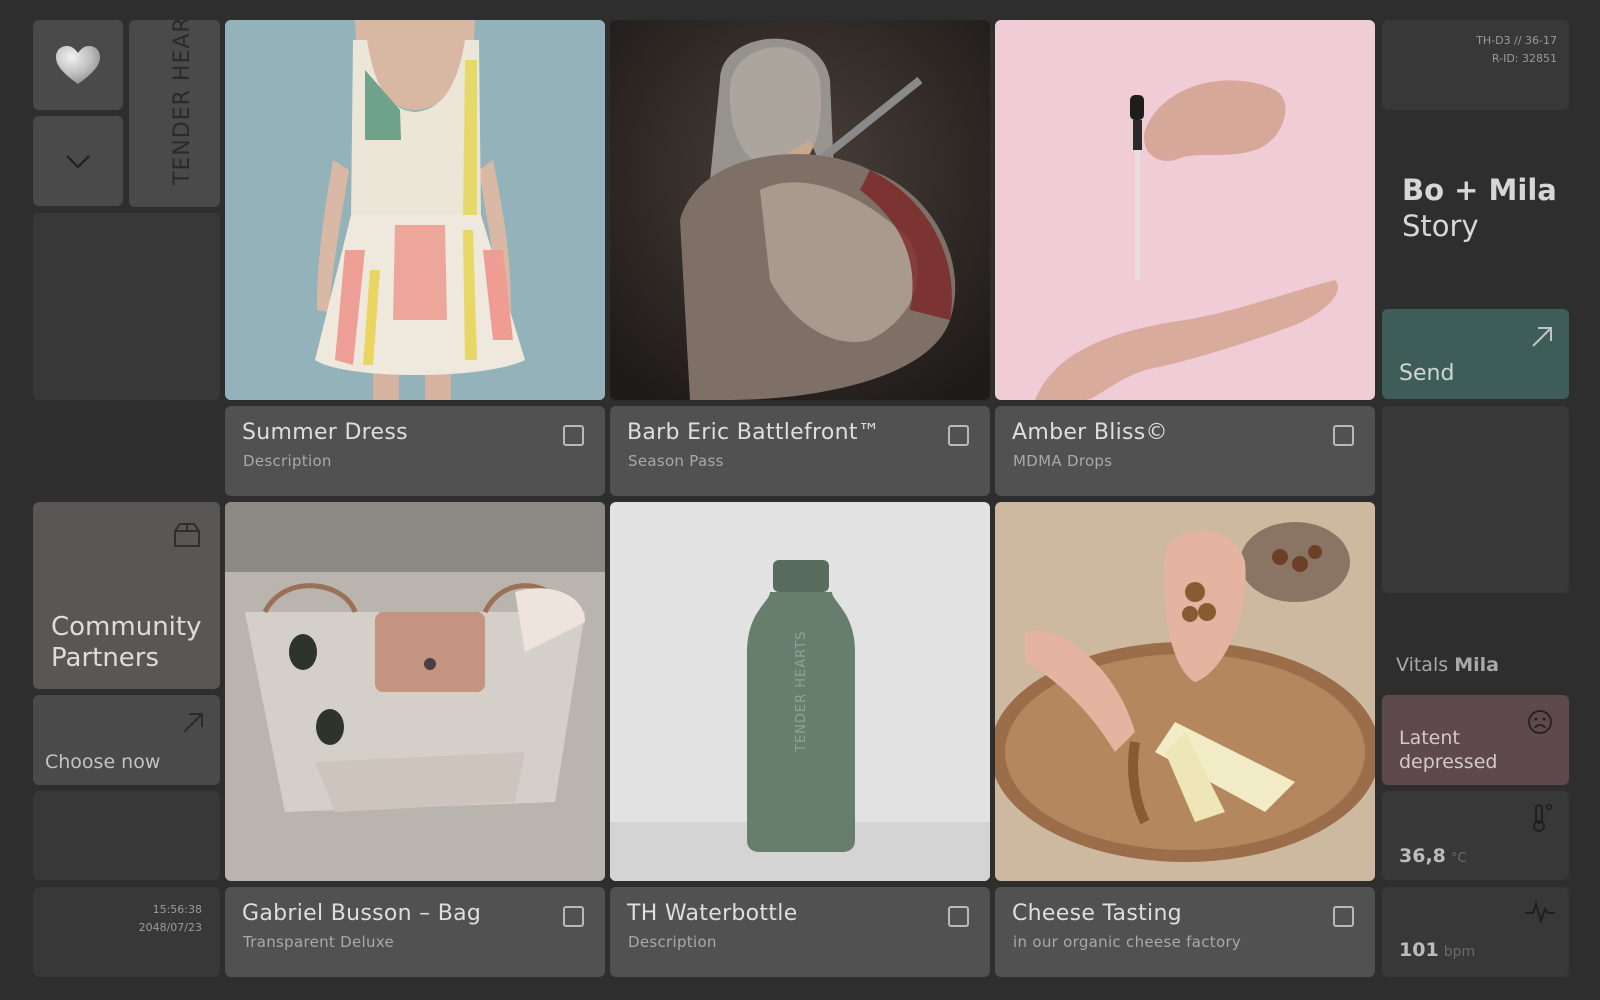 The height and width of the screenshot is (1000, 1600). Describe the element at coordinates (170, 927) in the screenshot. I see `clock-date: 2048/07/23` at that location.